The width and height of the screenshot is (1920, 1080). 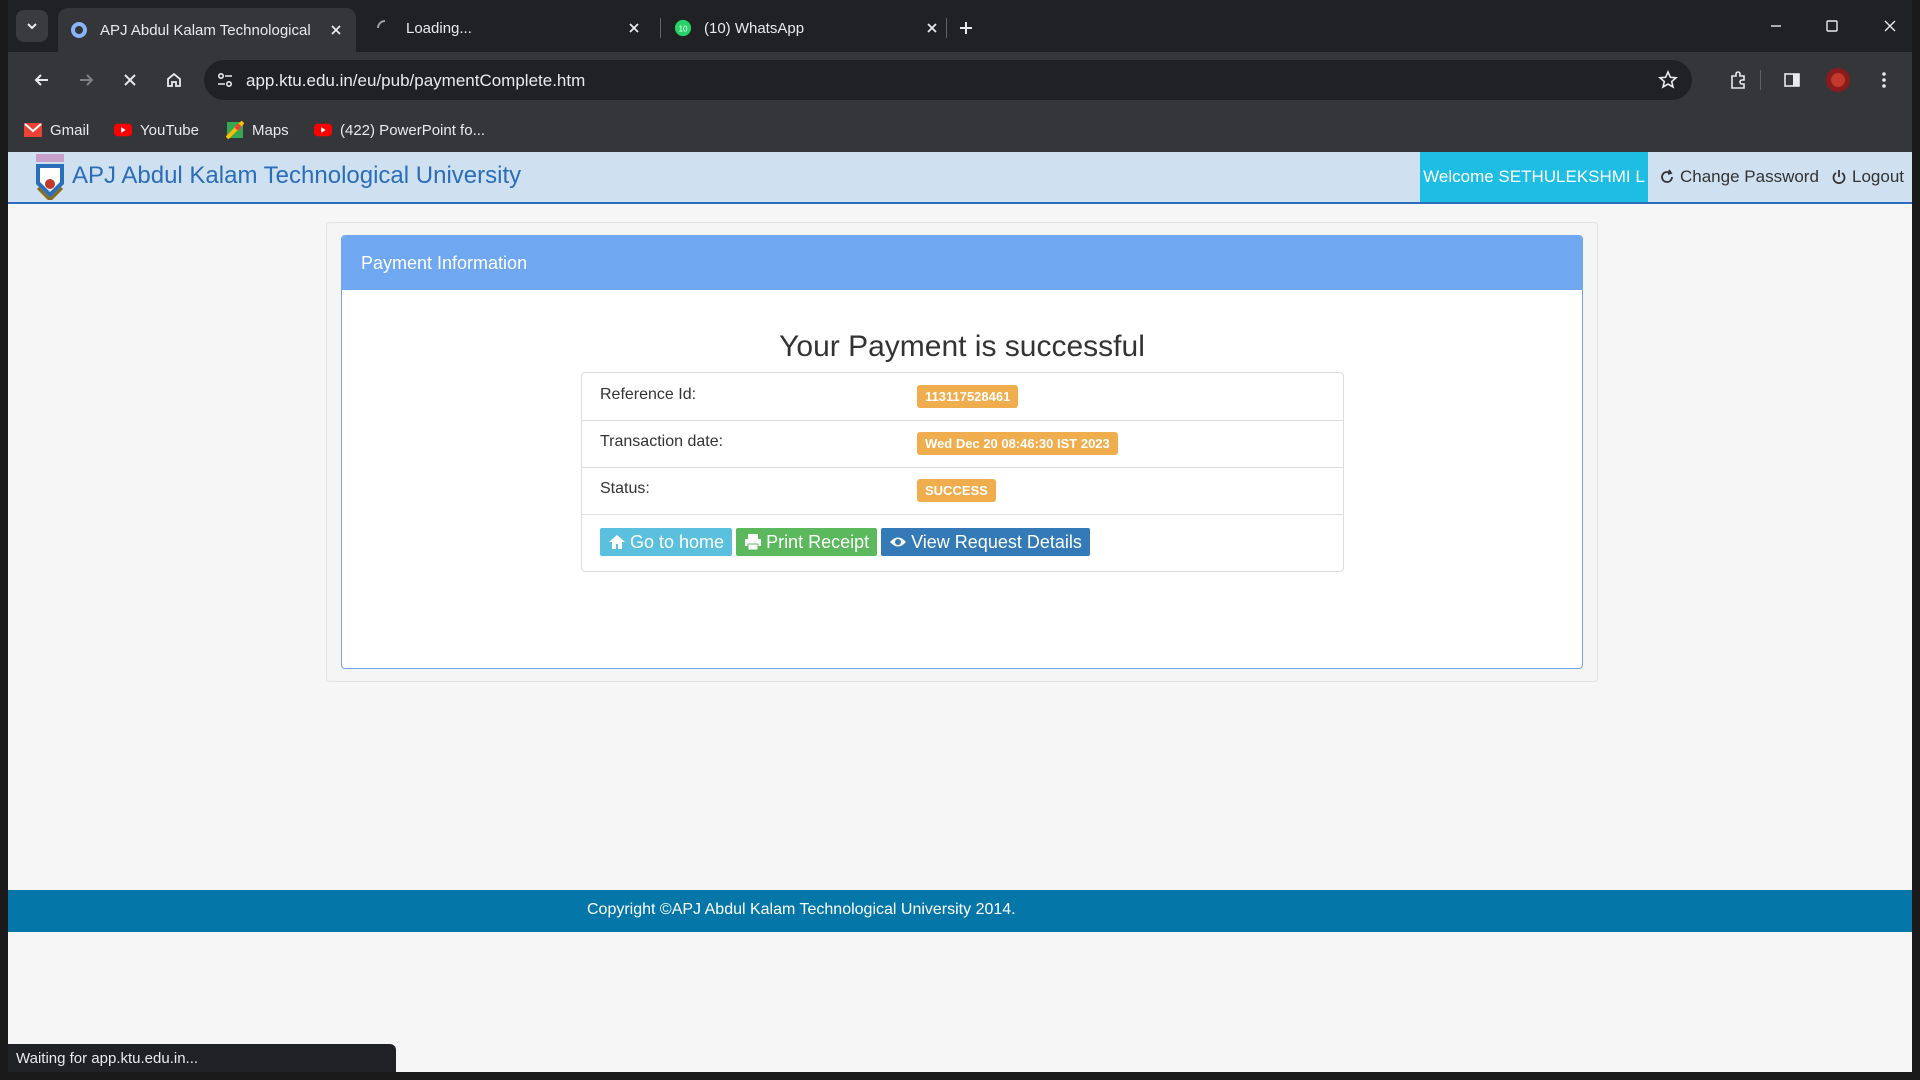 I want to click on bookmark-youtube: YouTube, so click(x=156, y=130).